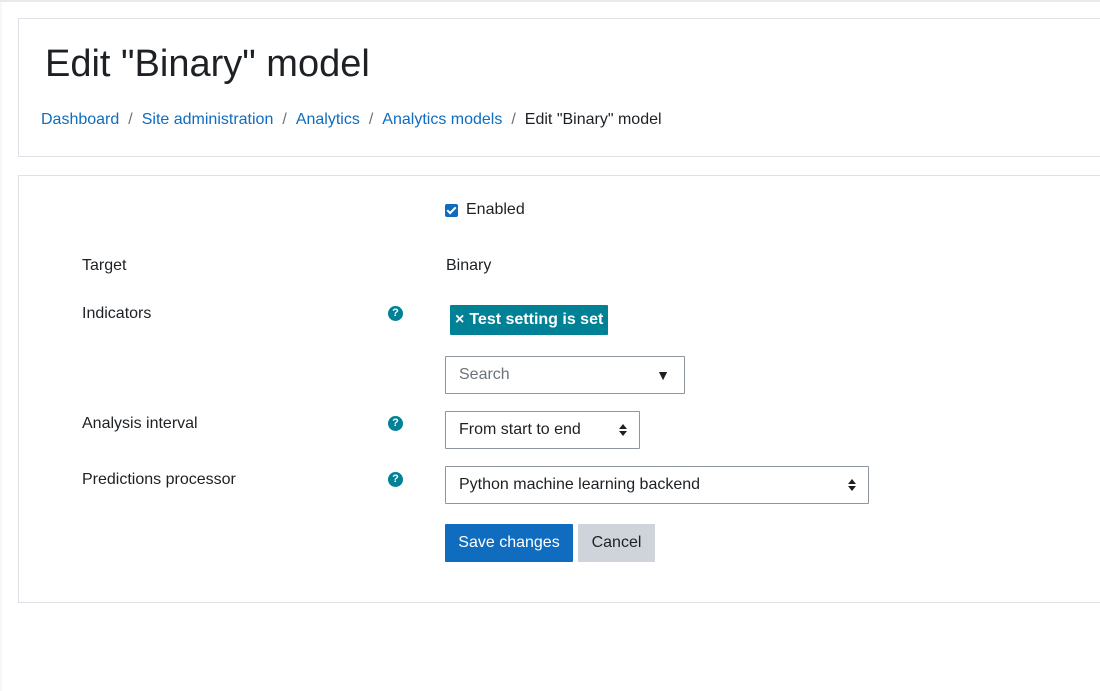  Describe the element at coordinates (395, 313) in the screenshot. I see `indicators-help-icon: ?` at that location.